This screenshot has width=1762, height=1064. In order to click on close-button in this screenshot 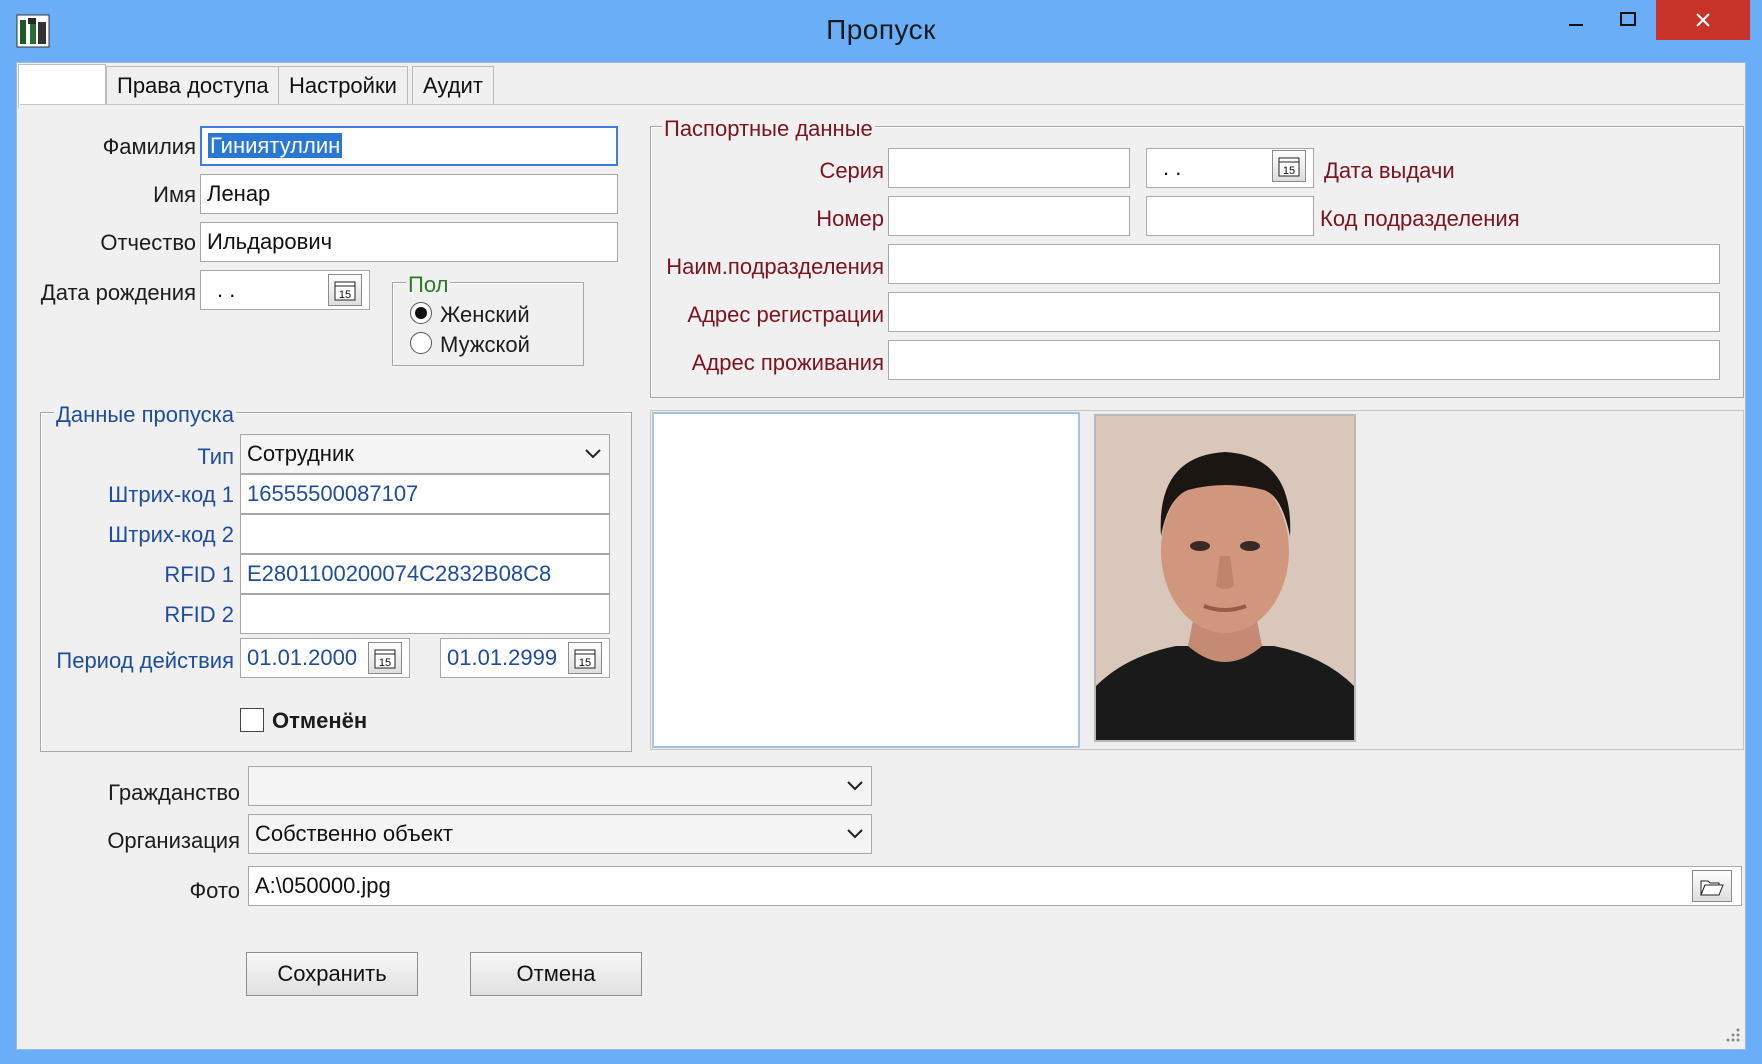, I will do `click(1703, 20)`.